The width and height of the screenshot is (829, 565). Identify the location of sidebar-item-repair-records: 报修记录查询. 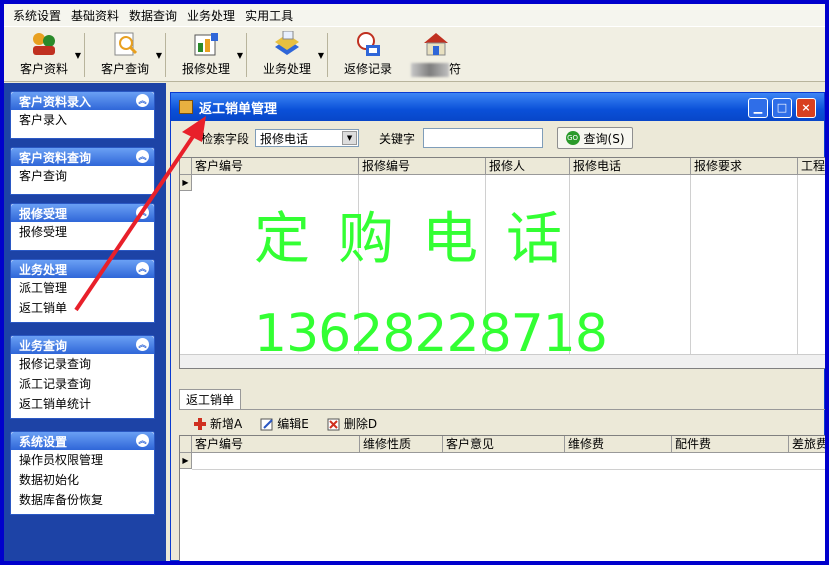
(82, 364).